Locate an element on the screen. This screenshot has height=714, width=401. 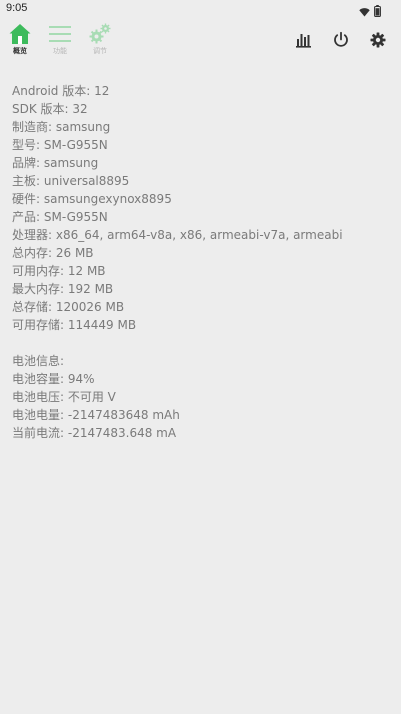
tab-overview: 概览 is located at coordinates (20, 40).